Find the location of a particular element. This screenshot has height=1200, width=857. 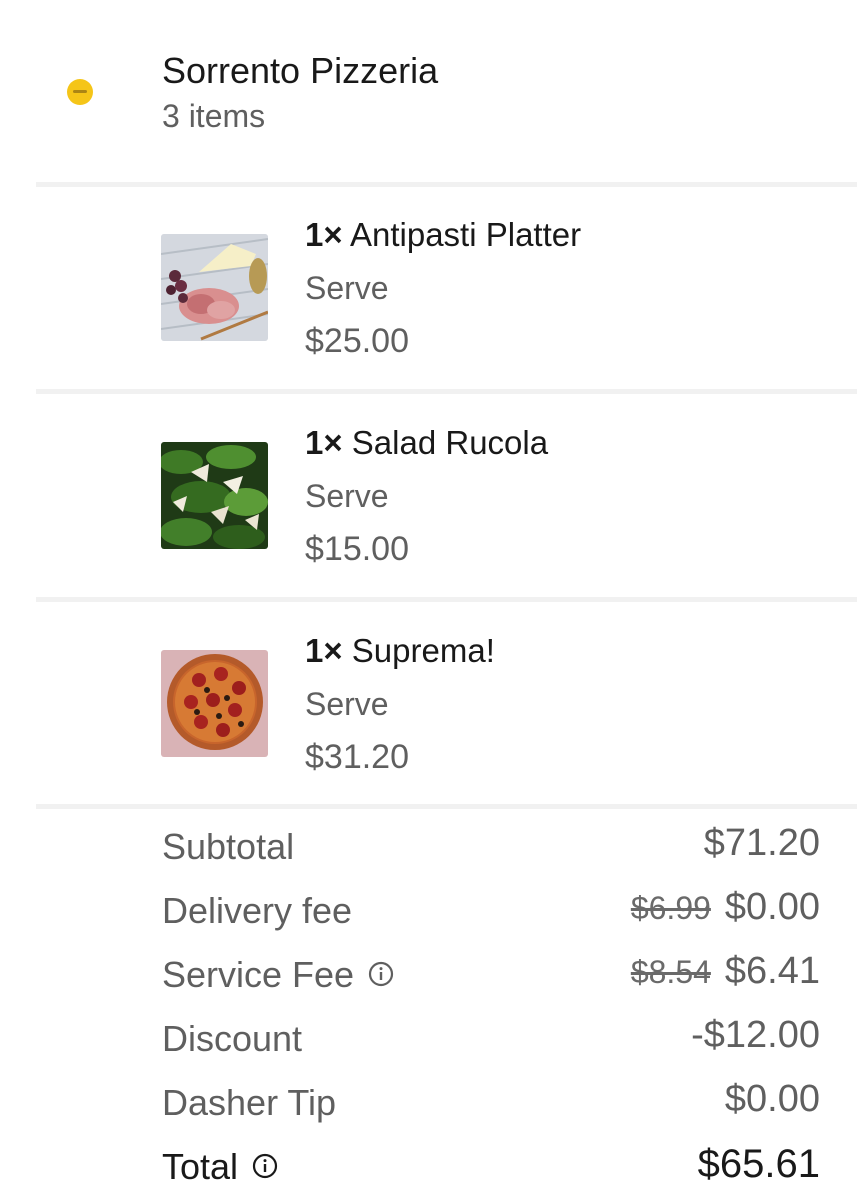

item-price: $31.20 is located at coordinates (357, 757).